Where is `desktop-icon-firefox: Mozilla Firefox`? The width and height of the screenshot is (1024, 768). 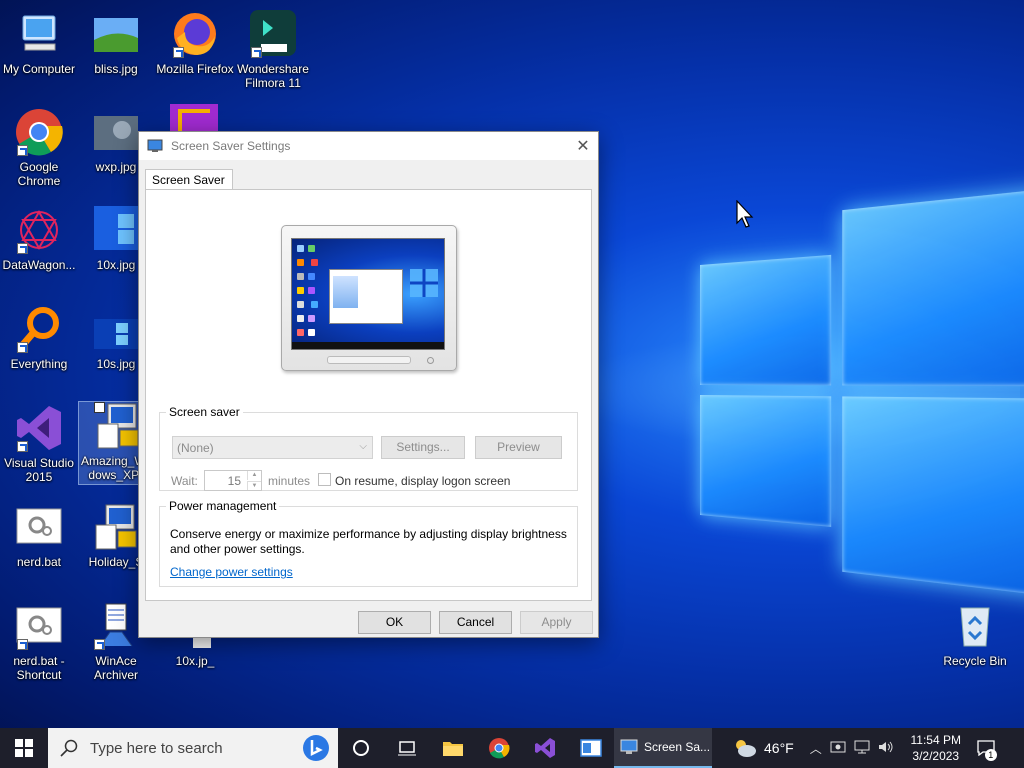 desktop-icon-firefox: Mozilla Firefox is located at coordinates (195, 43).